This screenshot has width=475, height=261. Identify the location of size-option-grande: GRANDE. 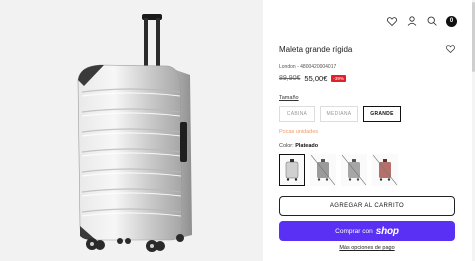
(382, 114).